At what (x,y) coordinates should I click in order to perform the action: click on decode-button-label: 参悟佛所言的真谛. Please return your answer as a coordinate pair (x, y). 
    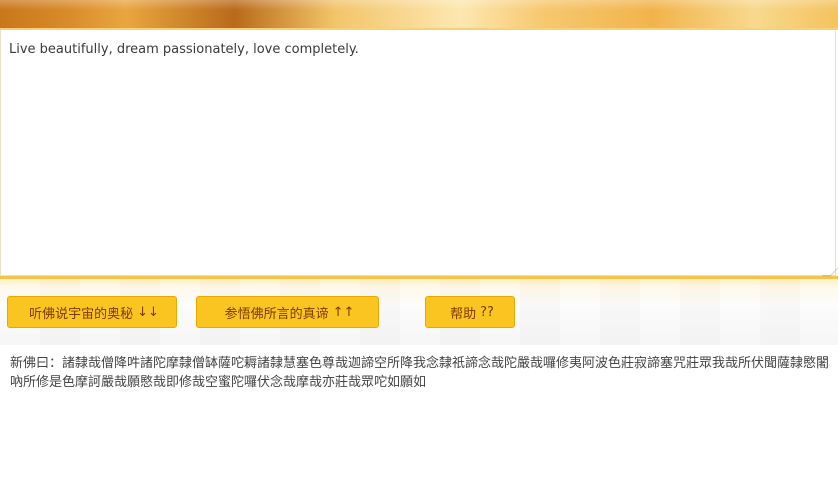
    Looking at the image, I should click on (276, 314).